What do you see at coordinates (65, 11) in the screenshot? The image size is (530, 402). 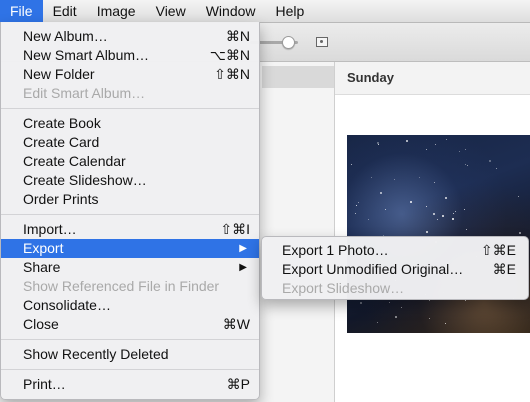 I see `menu-edit: Edit` at bounding box center [65, 11].